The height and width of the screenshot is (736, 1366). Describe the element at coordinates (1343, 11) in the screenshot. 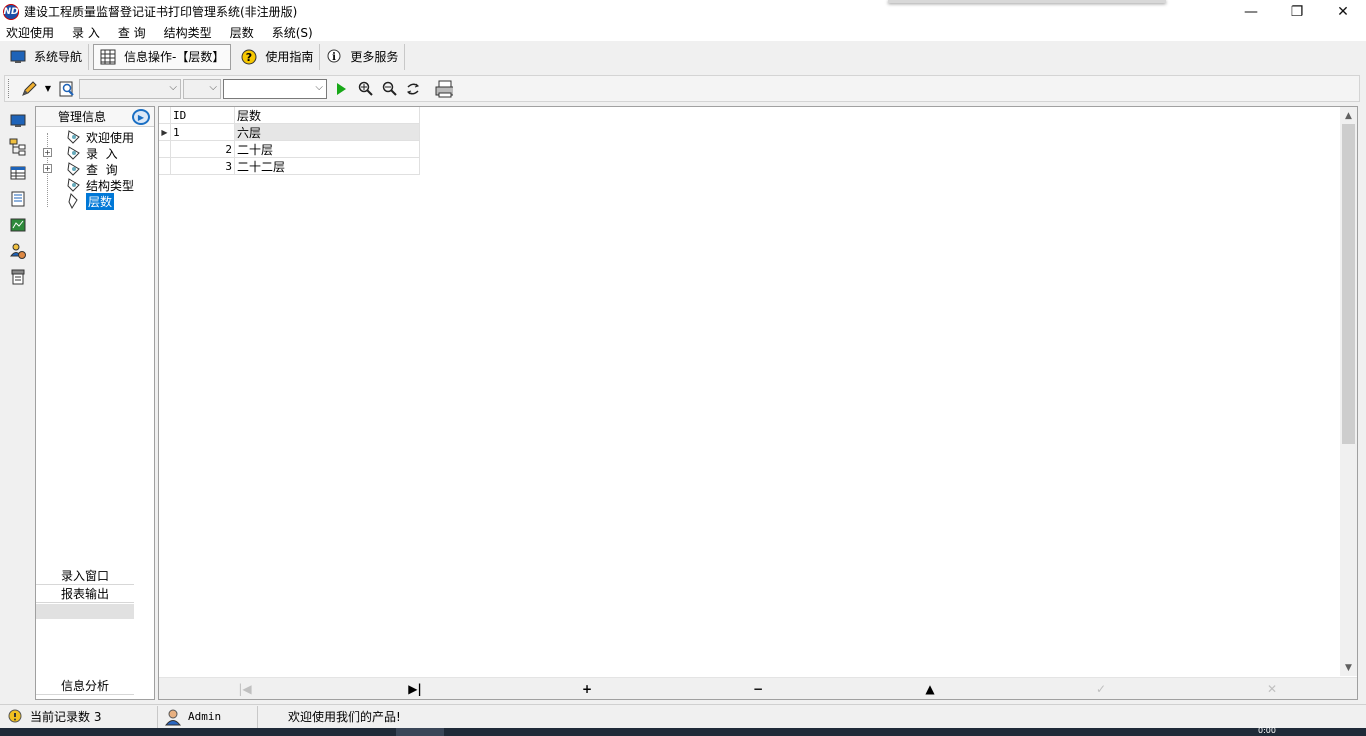

I see `close-button: ✕` at that location.